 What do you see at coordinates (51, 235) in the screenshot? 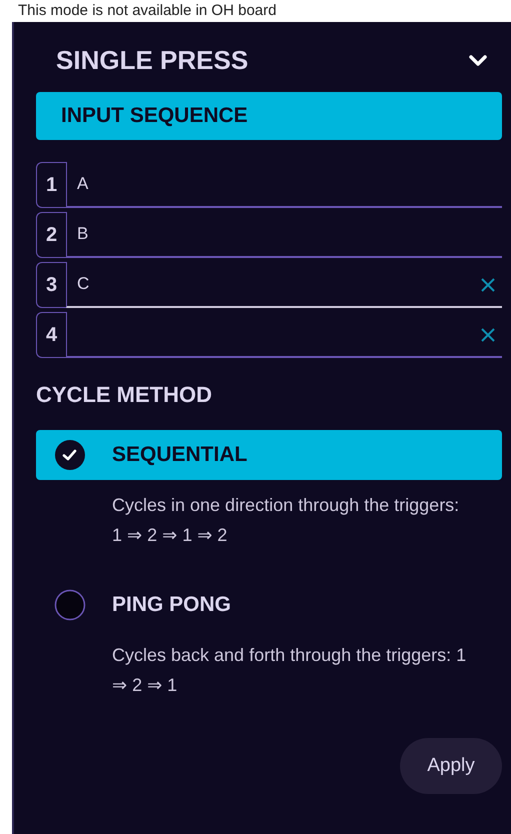
I see `step-number: 2` at bounding box center [51, 235].